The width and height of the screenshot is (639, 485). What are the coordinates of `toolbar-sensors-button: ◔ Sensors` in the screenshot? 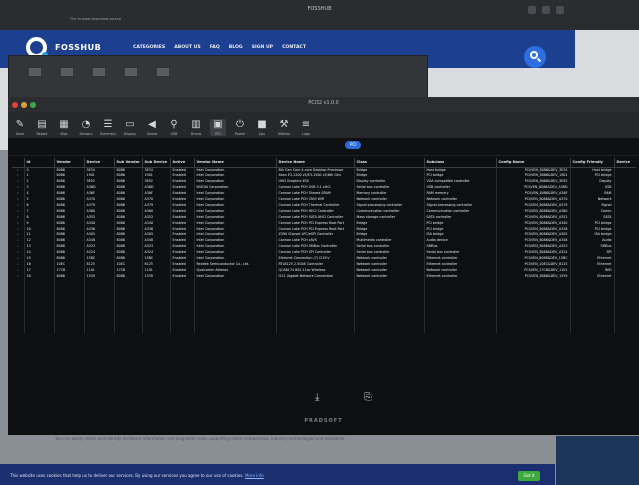 It's located at (86, 127).